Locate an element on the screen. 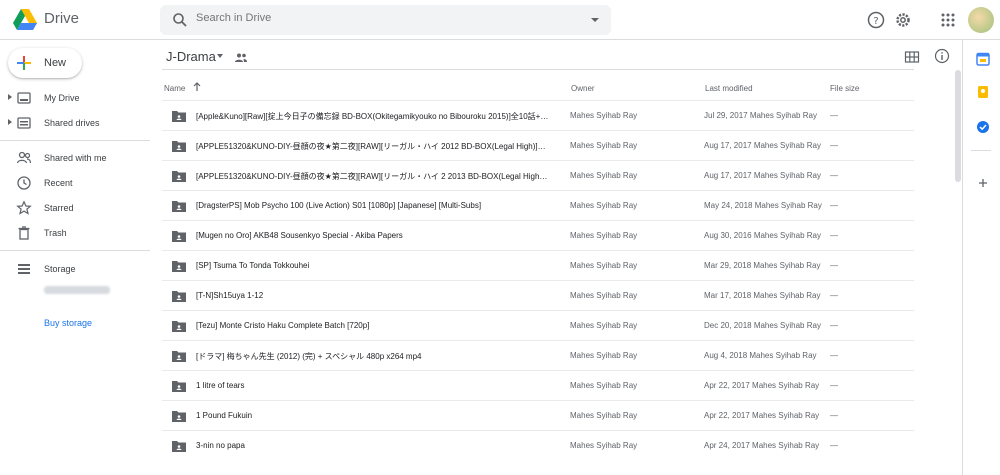 This screenshot has width=1000, height=475. drive-logo-icon is located at coordinates (25, 20).